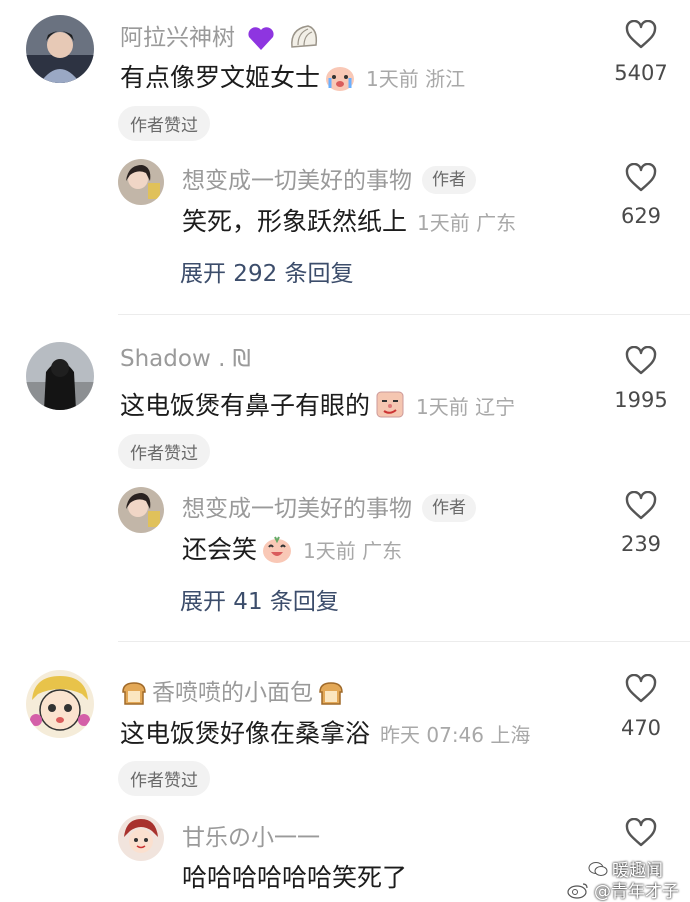 Image resolution: width=690 pixels, height=902 pixels. Describe the element at coordinates (251, 835) in the screenshot. I see `reply-username: 甘乐の小一一` at that location.